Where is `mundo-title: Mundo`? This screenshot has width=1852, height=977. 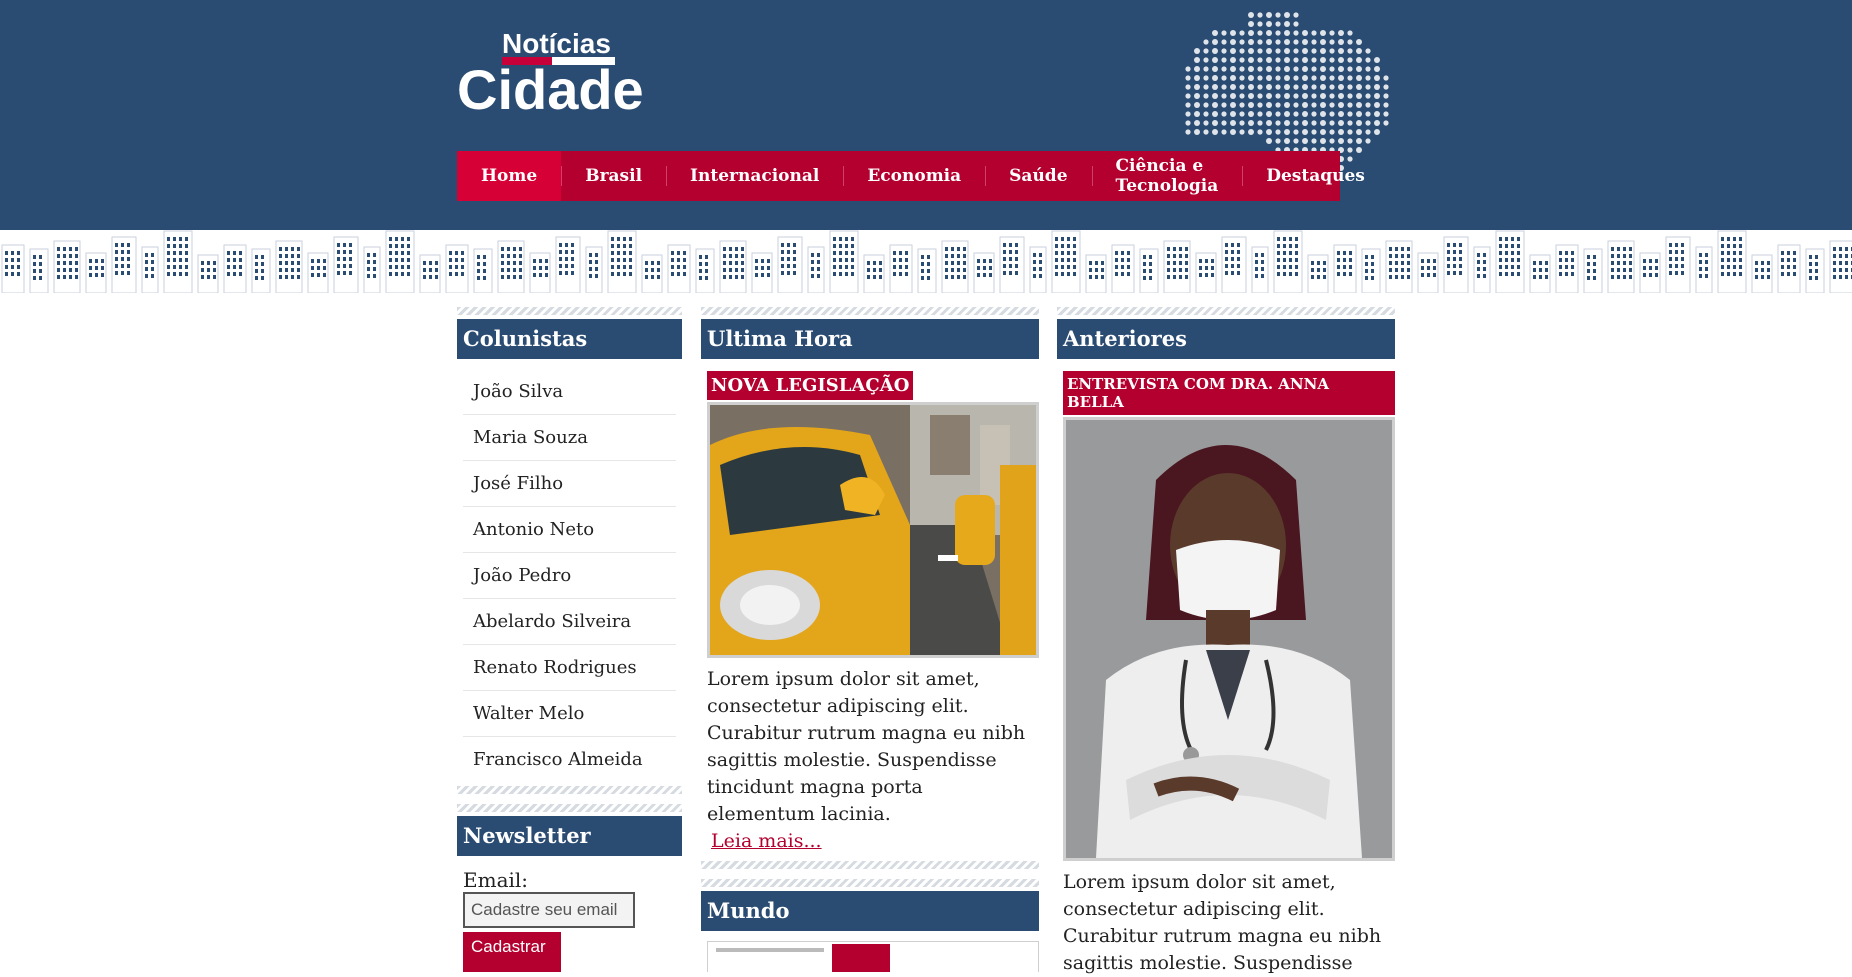 mundo-title: Mundo is located at coordinates (870, 911).